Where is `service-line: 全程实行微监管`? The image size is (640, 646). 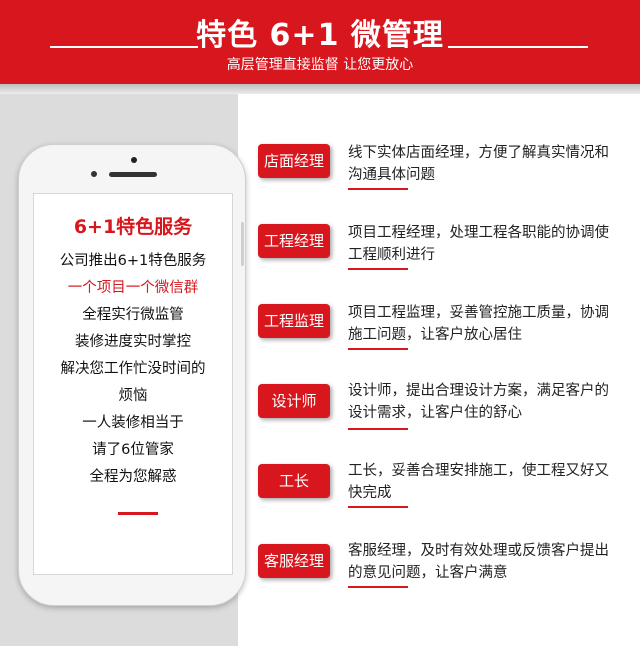 service-line: 全程实行微监管 is located at coordinates (133, 315).